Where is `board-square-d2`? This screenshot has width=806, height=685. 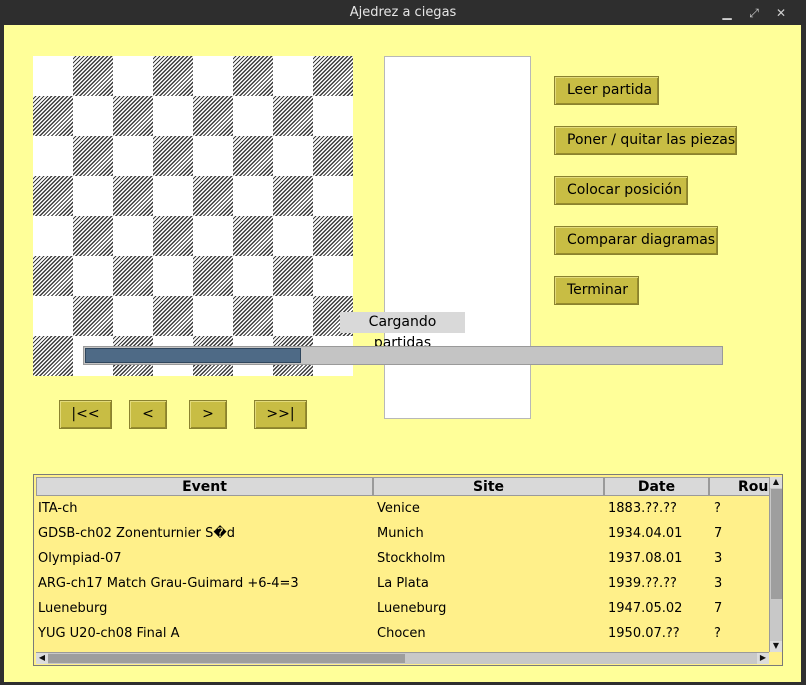 board-square-d2 is located at coordinates (173, 316).